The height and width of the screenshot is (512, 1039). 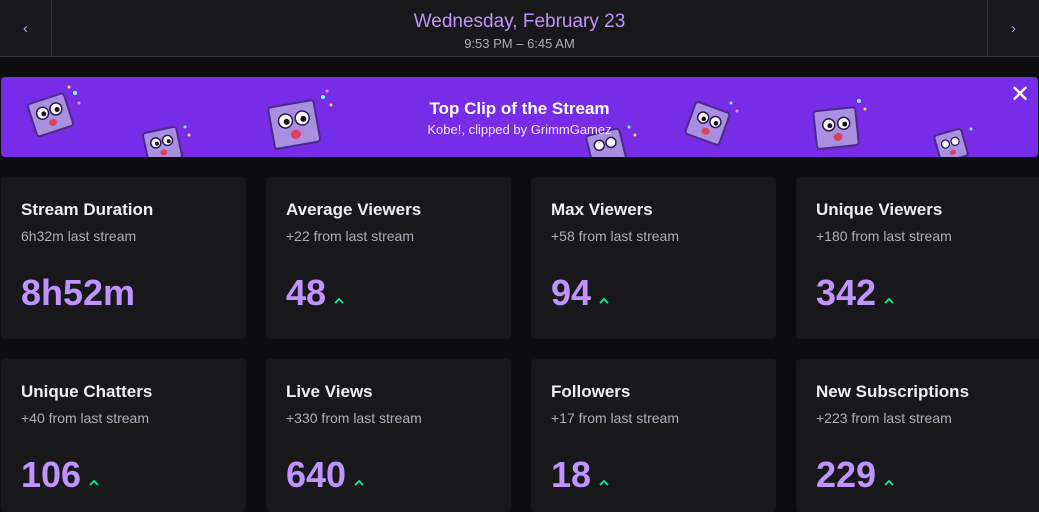 What do you see at coordinates (846, 474) in the screenshot?
I see `stat-value: 229` at bounding box center [846, 474].